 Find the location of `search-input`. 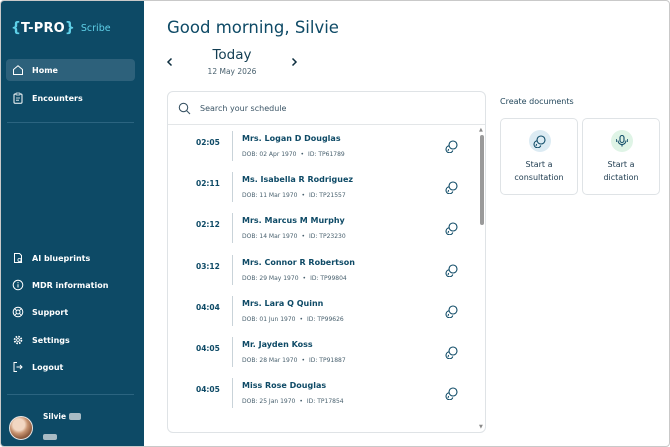

search-input is located at coordinates (330, 108).